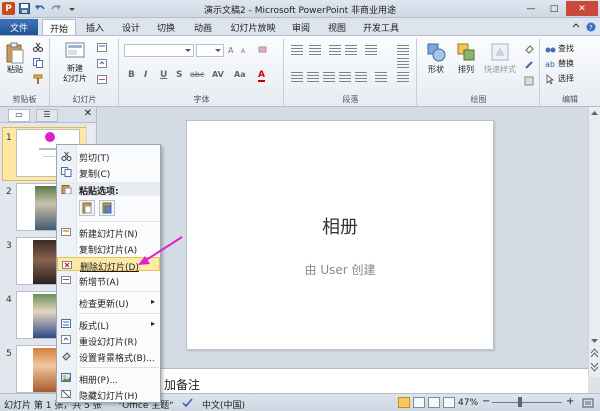  Describe the element at coordinates (245, 49) in the screenshot. I see `shrink-font-button: A` at that location.